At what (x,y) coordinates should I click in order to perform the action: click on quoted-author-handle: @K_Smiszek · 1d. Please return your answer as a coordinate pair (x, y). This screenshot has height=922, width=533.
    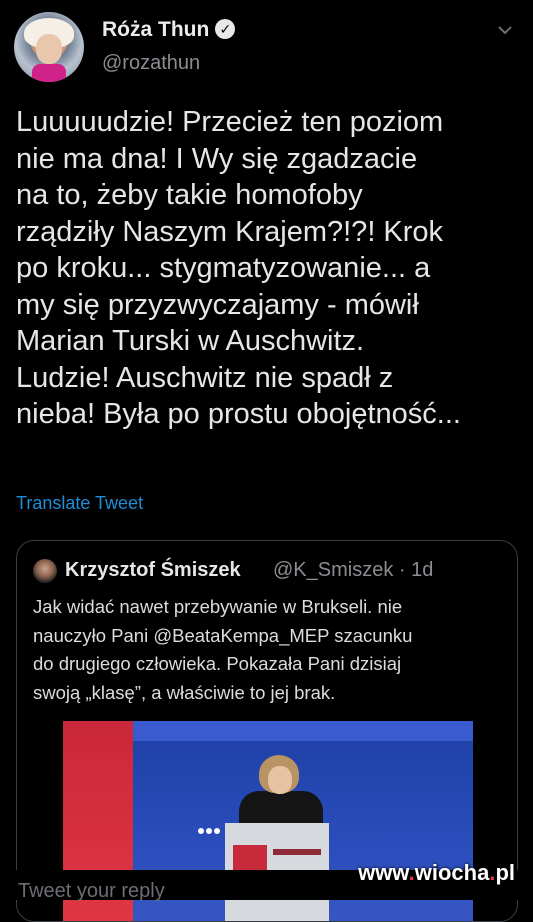
    Looking at the image, I should click on (353, 570).